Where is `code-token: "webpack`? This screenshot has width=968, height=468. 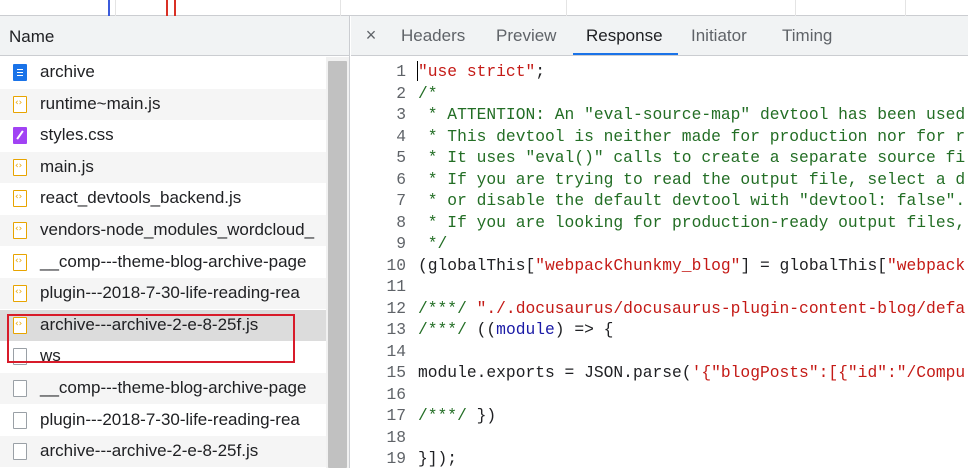
code-token: "webpack is located at coordinates (926, 265).